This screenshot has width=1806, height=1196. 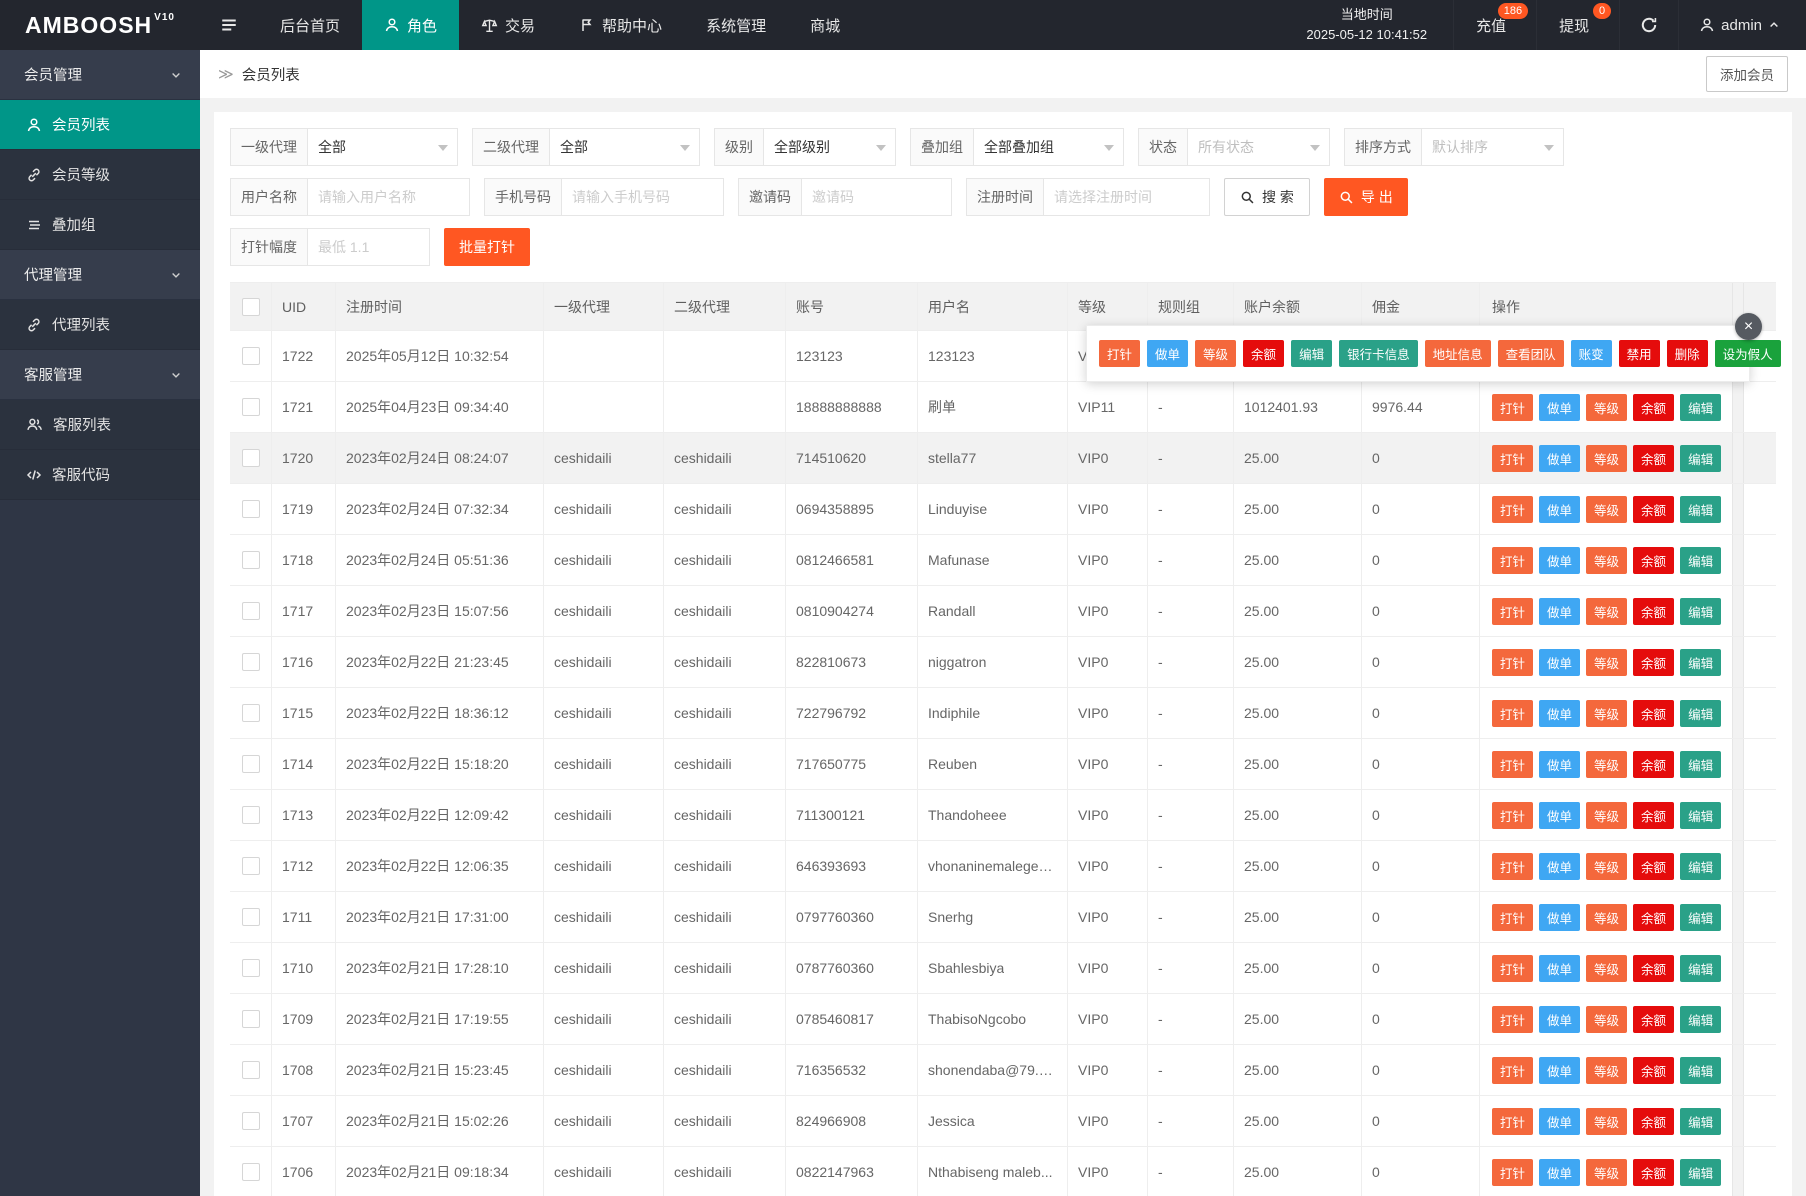 What do you see at coordinates (1365, 197) in the screenshot?
I see `export-button: 导 出` at bounding box center [1365, 197].